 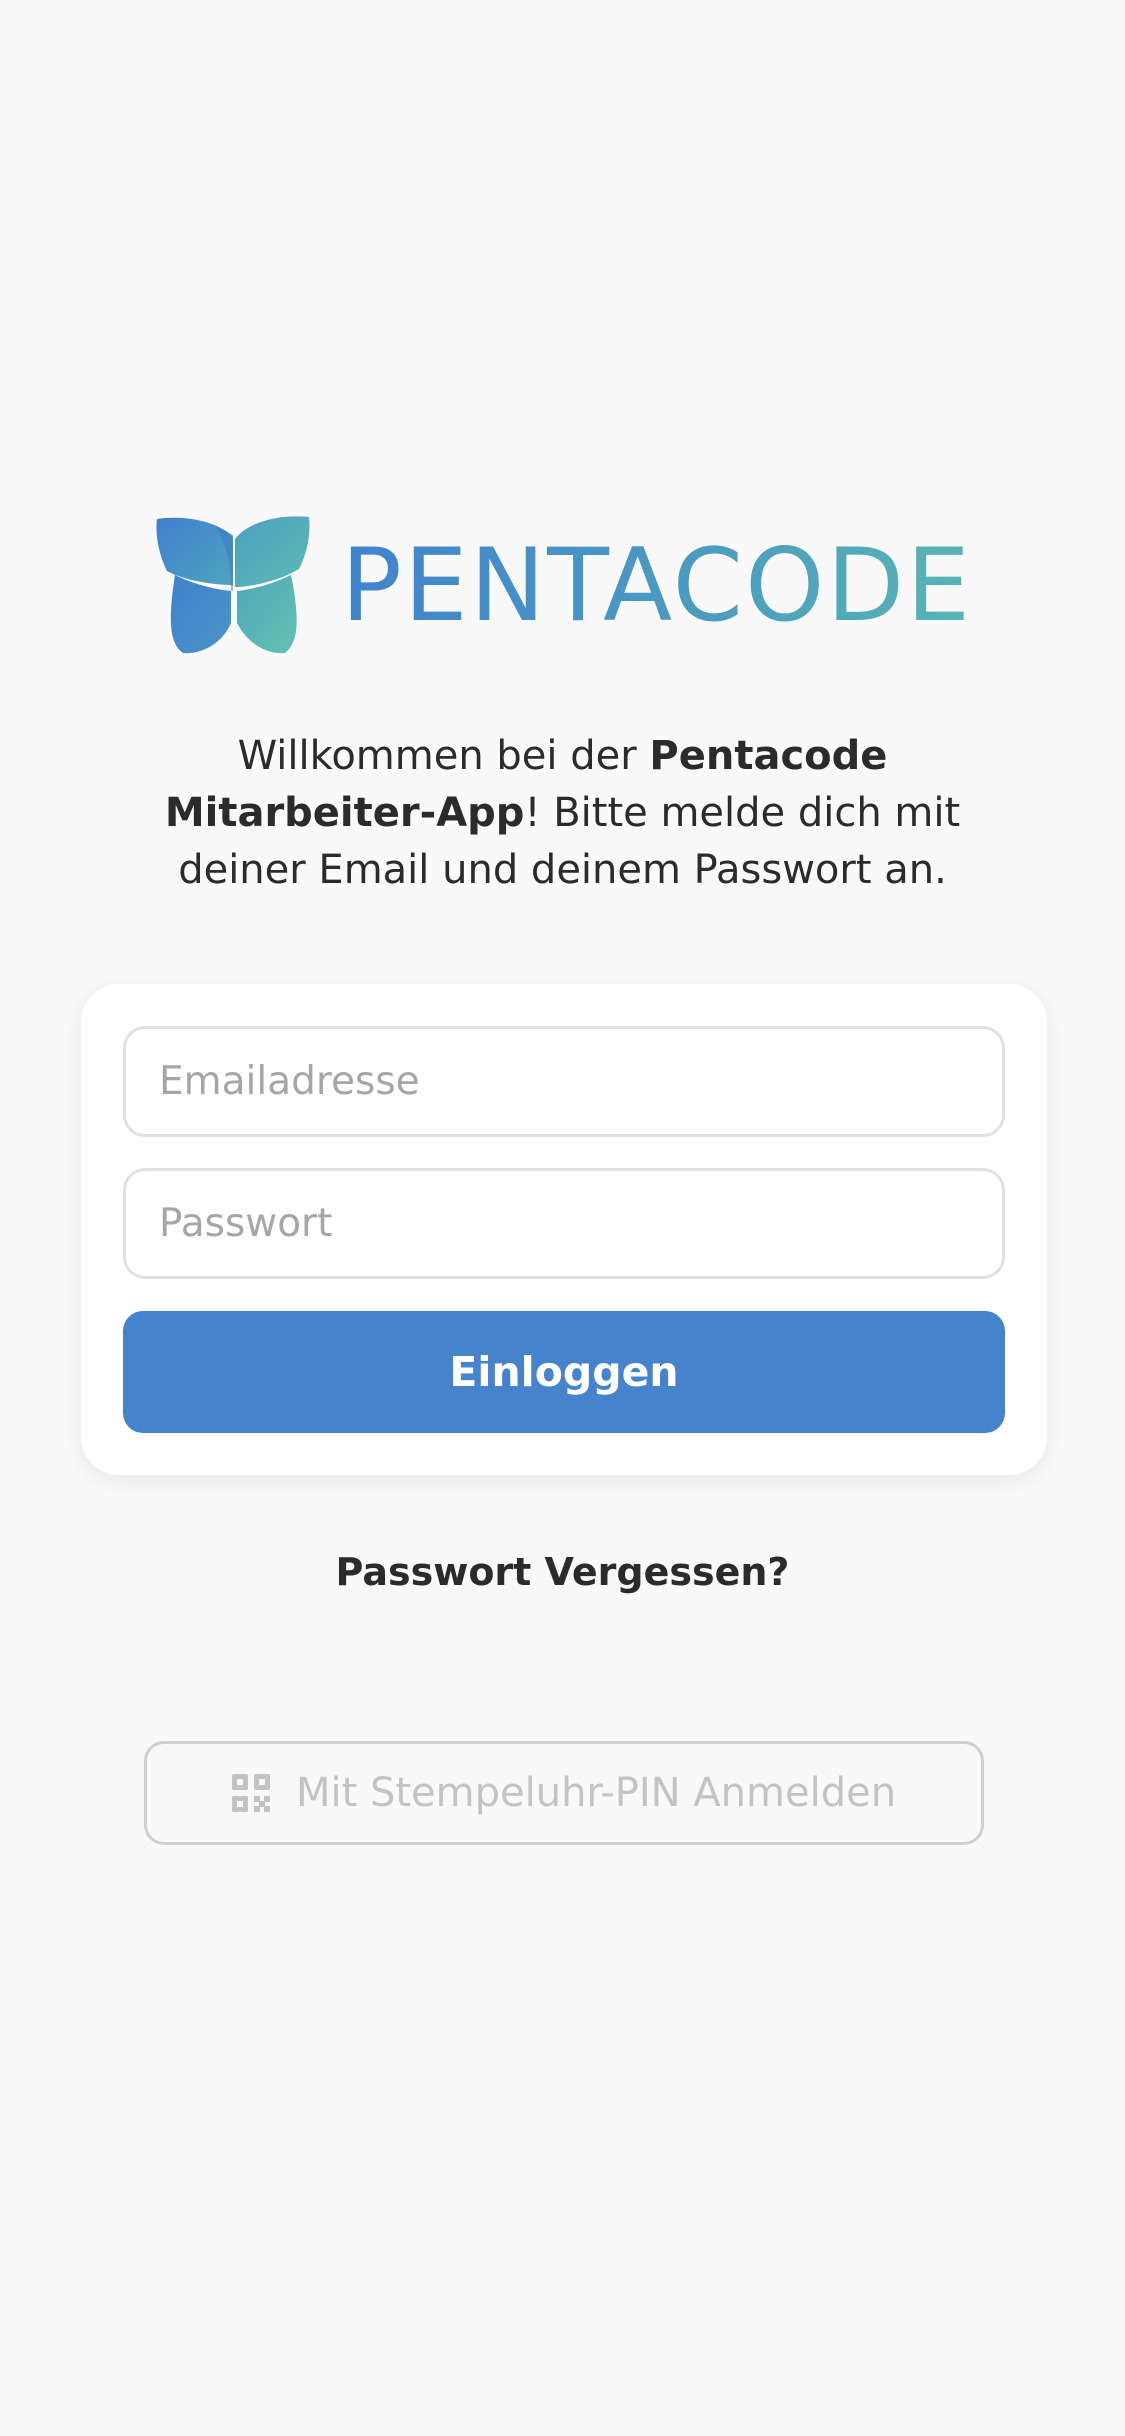 What do you see at coordinates (564, 1081) in the screenshot?
I see `email-input` at bounding box center [564, 1081].